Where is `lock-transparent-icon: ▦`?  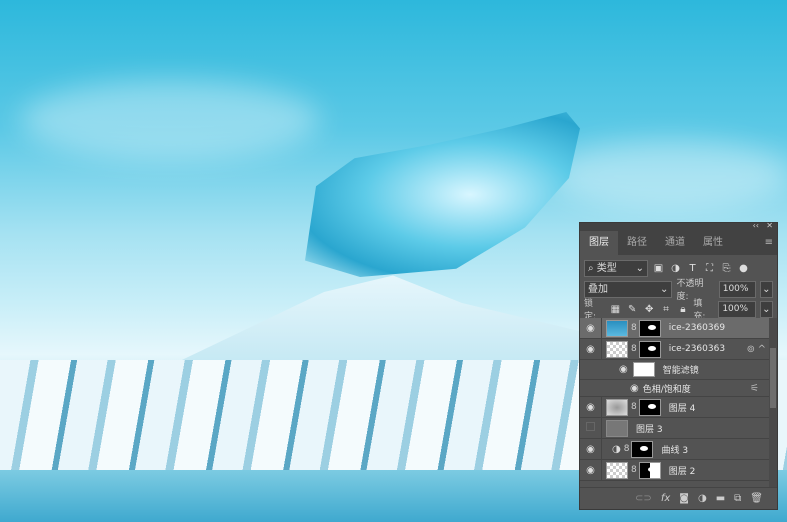
lock-transparent-icon: ▦ is located at coordinates (615, 309).